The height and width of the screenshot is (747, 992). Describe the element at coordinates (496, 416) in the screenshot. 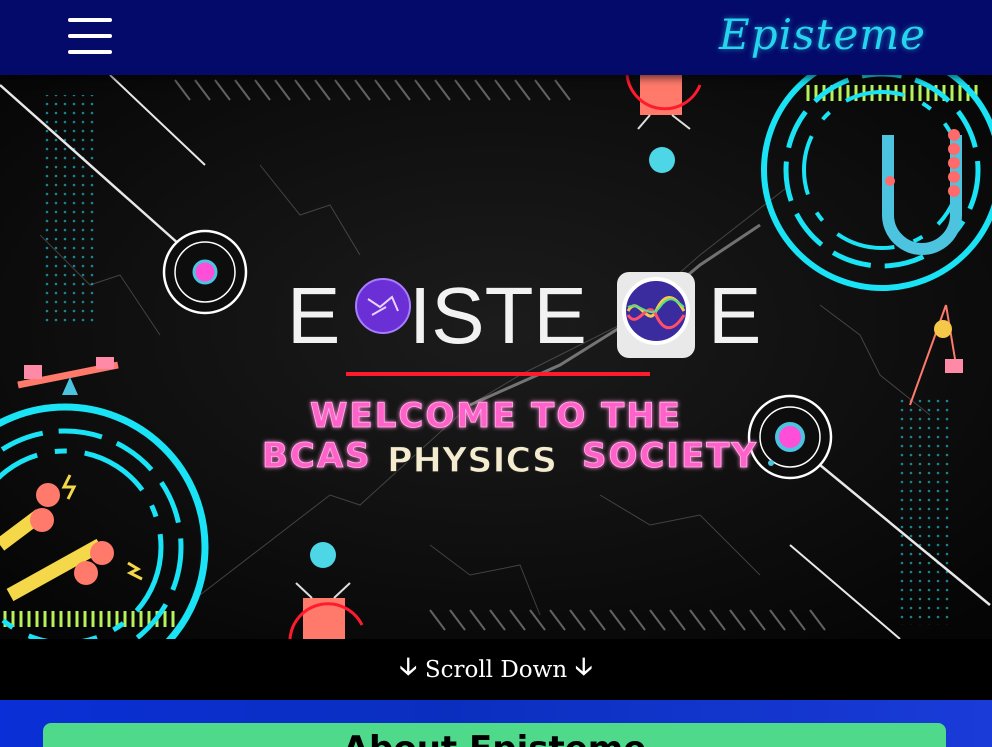

I see `welcome-line1: WELCOME TO THE` at that location.